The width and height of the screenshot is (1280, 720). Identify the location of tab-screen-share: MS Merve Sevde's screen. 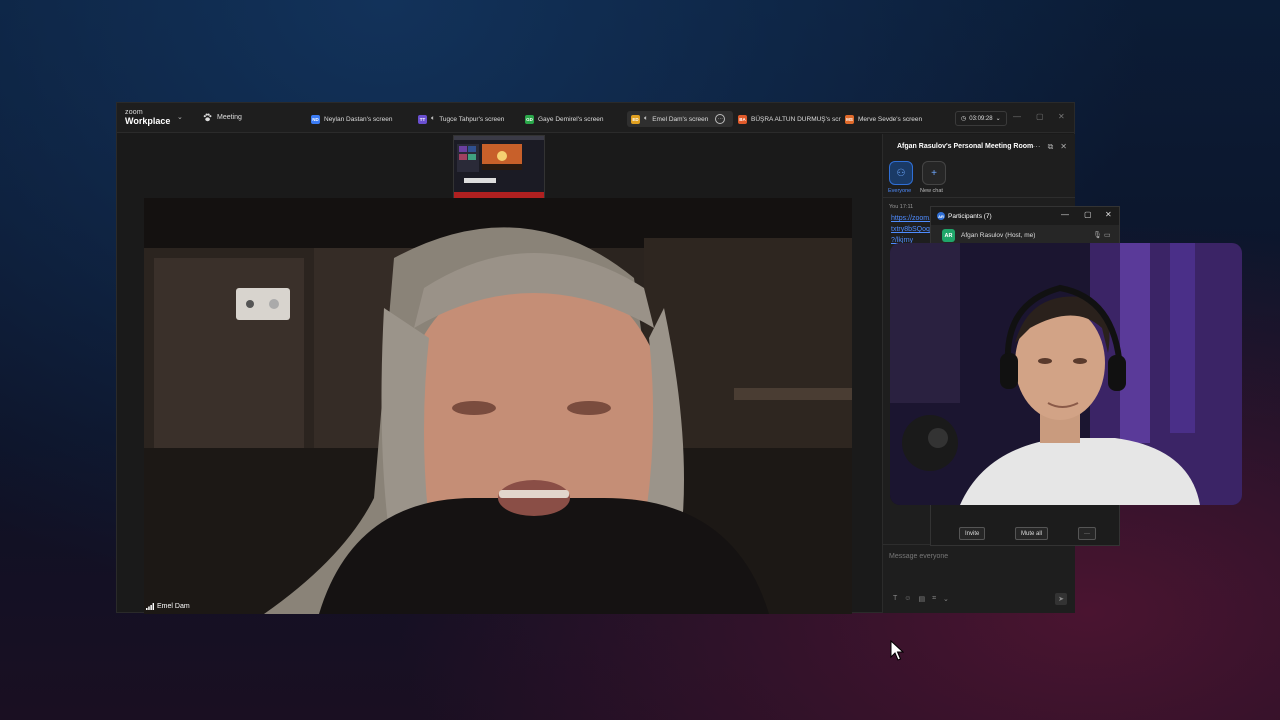
(895, 119).